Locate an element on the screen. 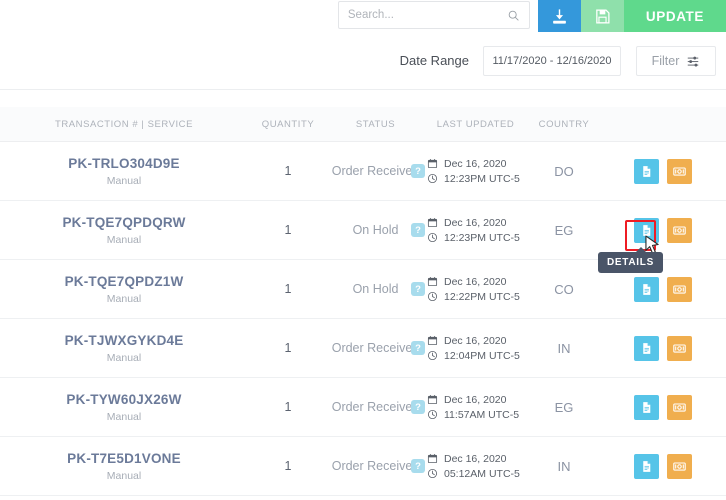 The width and height of the screenshot is (726, 500). filter-label: Filter is located at coordinates (665, 60).